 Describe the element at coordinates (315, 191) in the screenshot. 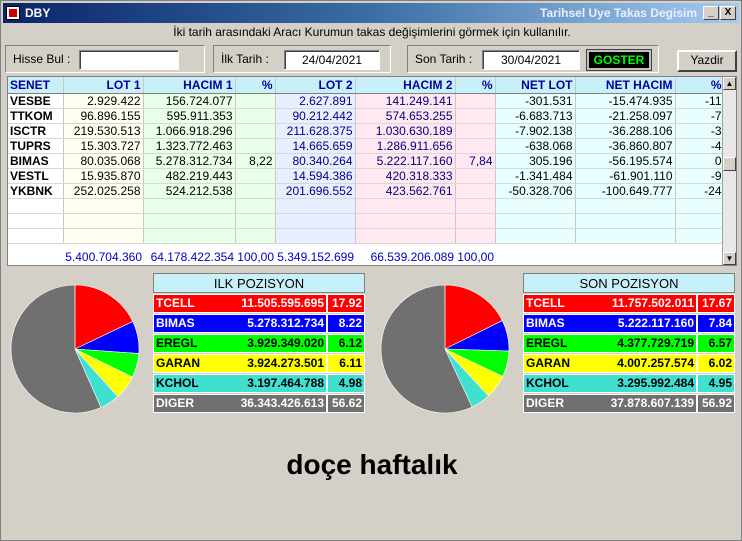

I see `table-cell: 201.696.552` at that location.